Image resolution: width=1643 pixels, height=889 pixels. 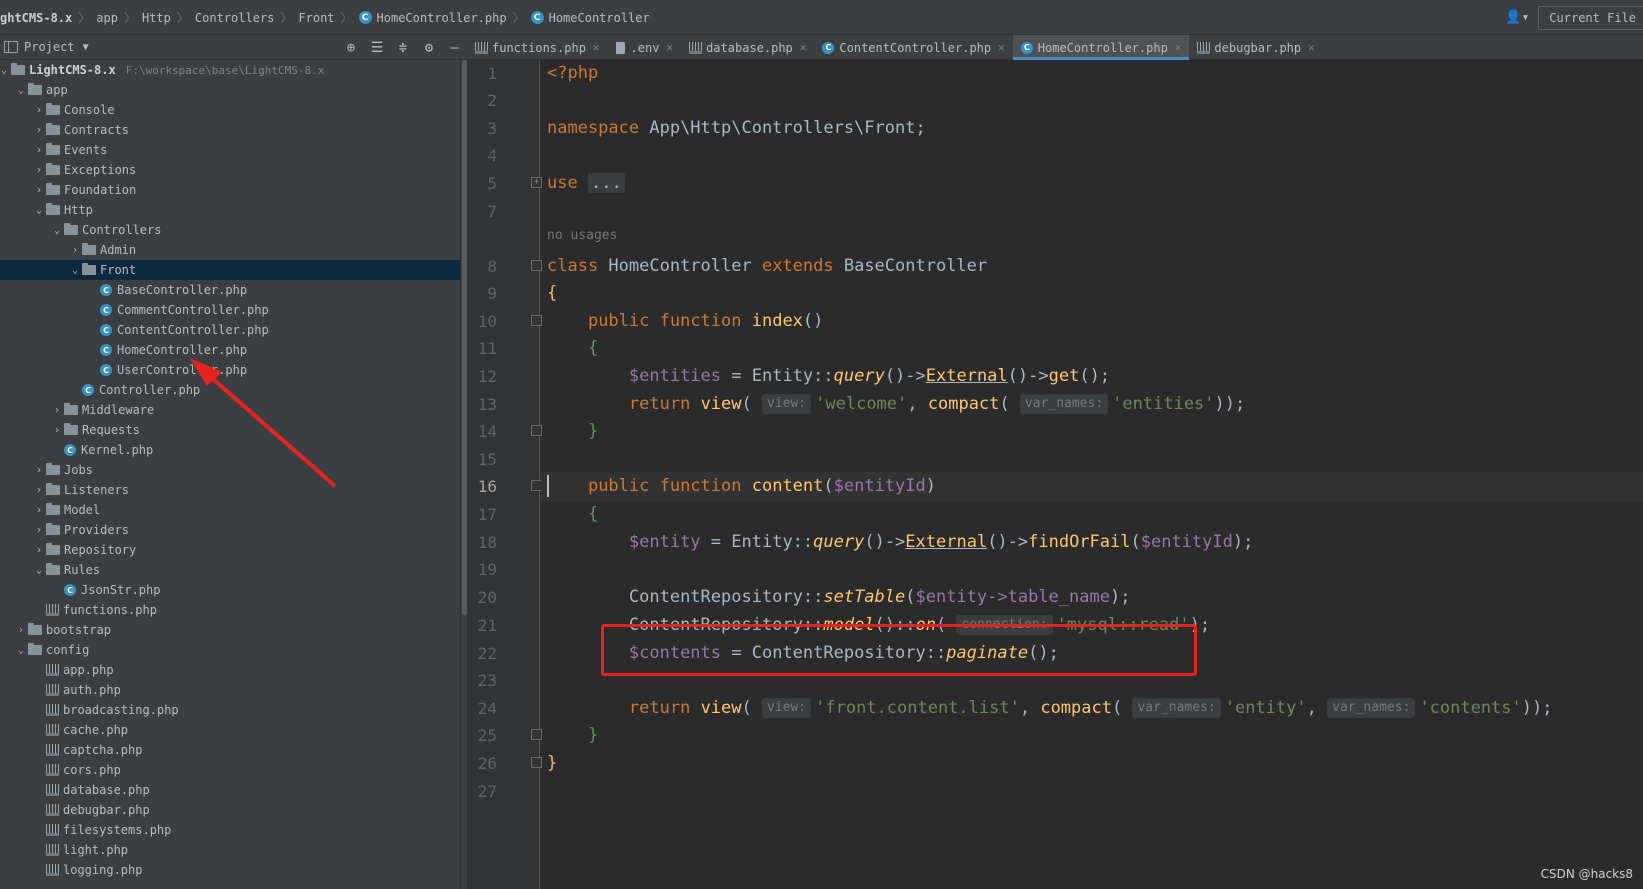 I want to click on editor-tab: debugbar.php ✕, so click(x=1255, y=47).